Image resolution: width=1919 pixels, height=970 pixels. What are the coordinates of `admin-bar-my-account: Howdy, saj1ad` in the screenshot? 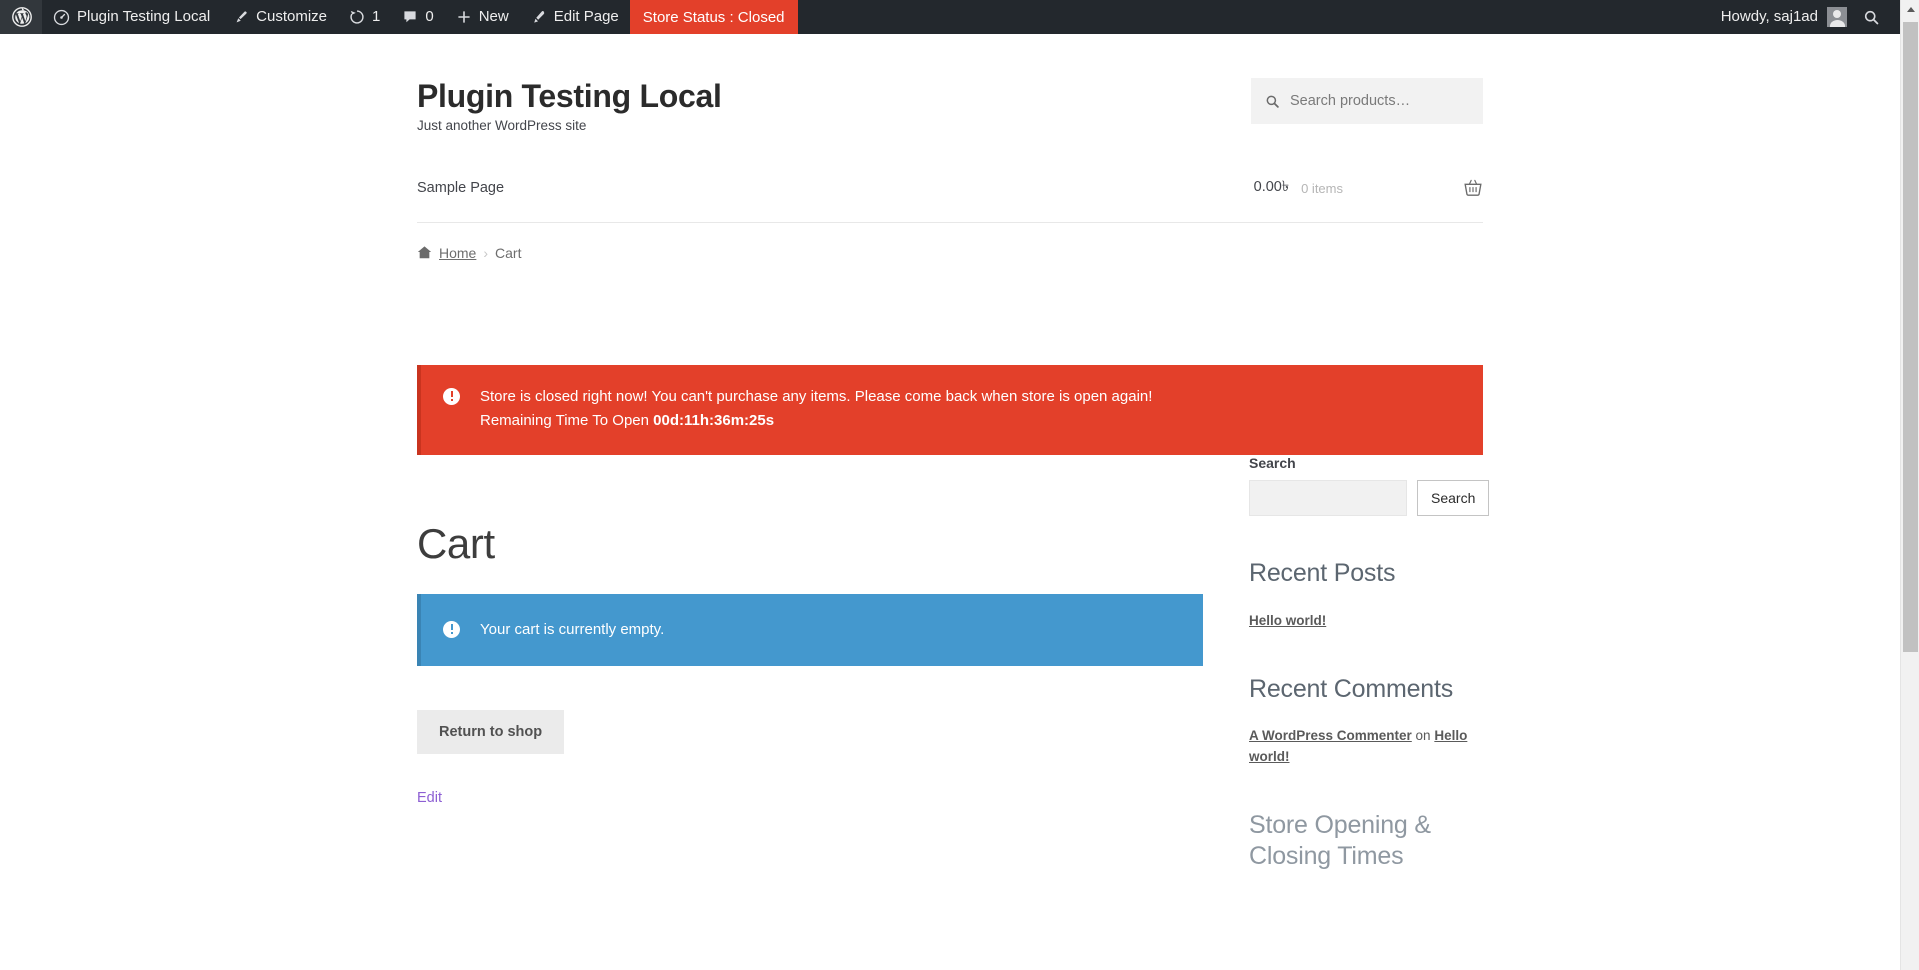 It's located at (1781, 17).